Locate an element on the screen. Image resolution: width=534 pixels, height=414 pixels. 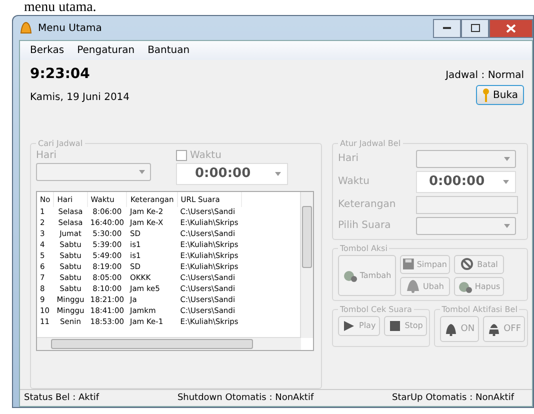
group-title: Tombol Cek Suara is located at coordinates (376, 309).